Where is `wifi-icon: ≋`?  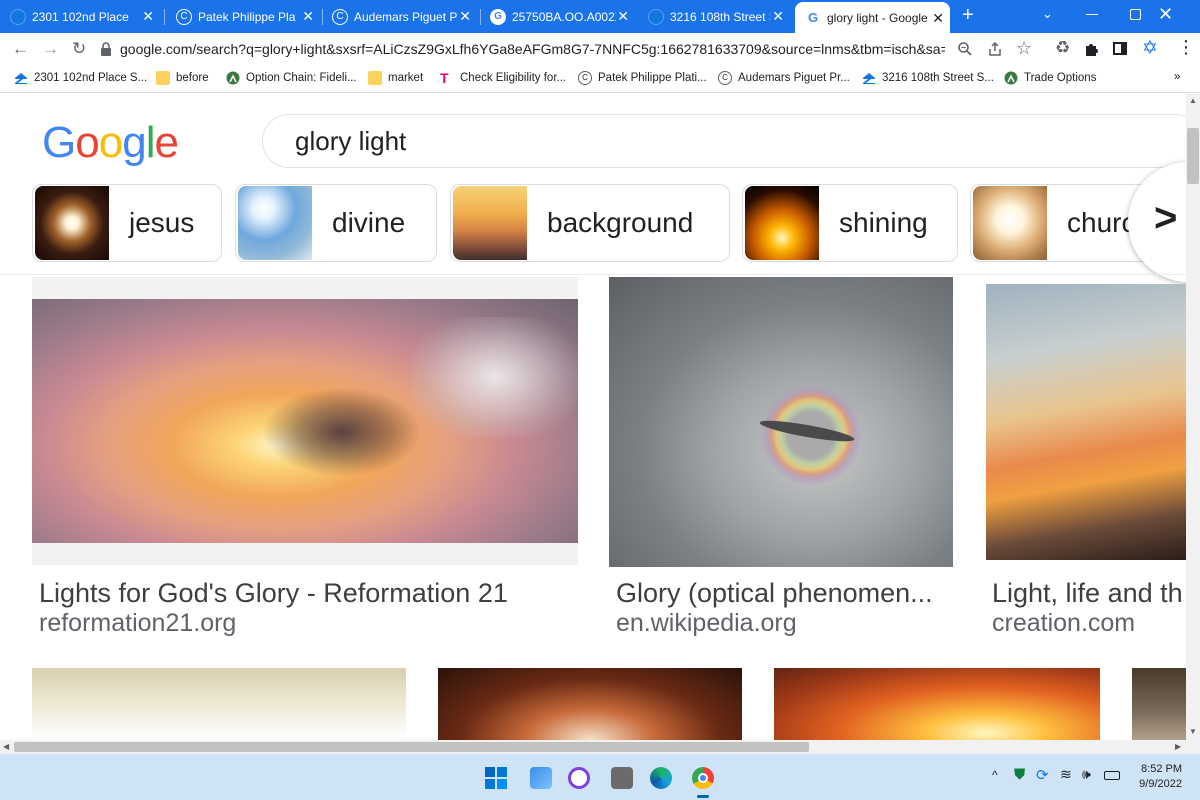
wifi-icon: ≋ is located at coordinates (1066, 774).